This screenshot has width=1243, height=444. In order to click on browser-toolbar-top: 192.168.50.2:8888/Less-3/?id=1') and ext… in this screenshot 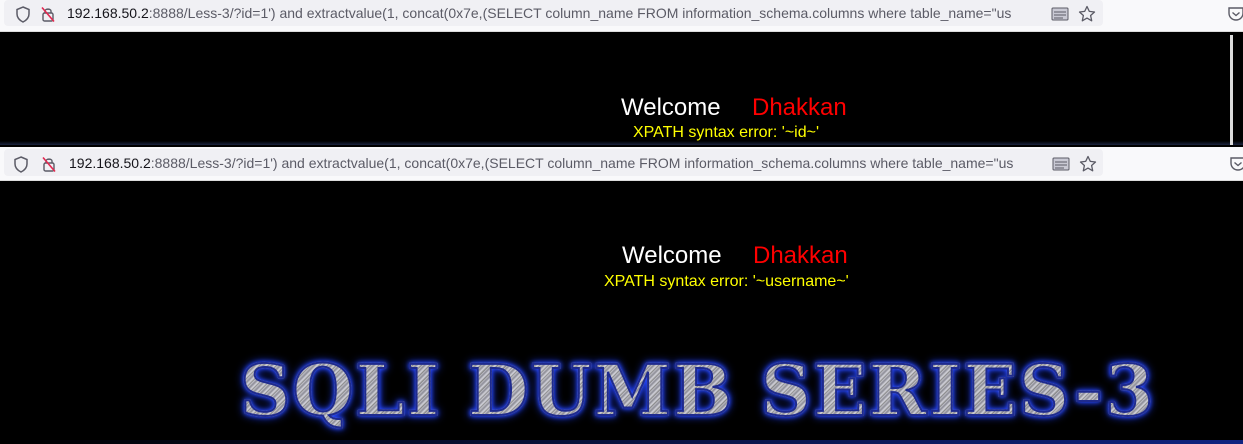, I will do `click(621, 16)`.